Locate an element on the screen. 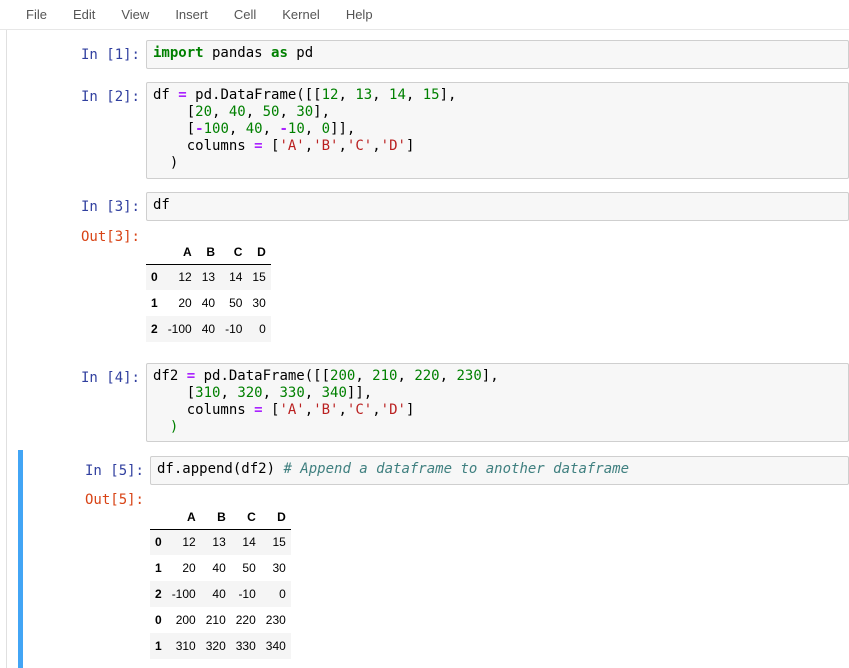  menu-file: File is located at coordinates (37, 15).